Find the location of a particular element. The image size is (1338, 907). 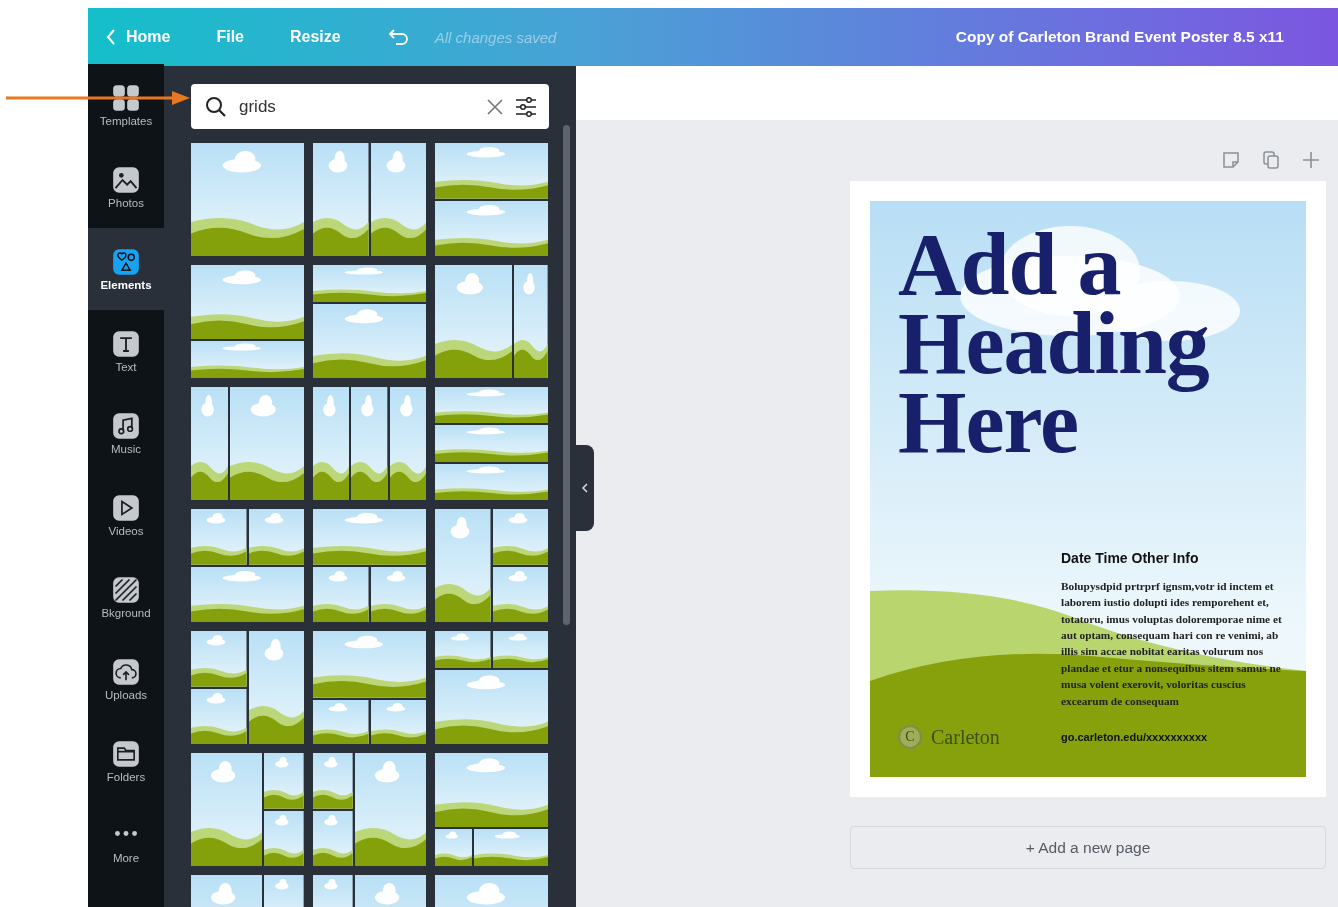

folder-icon is located at coordinates (126, 753).